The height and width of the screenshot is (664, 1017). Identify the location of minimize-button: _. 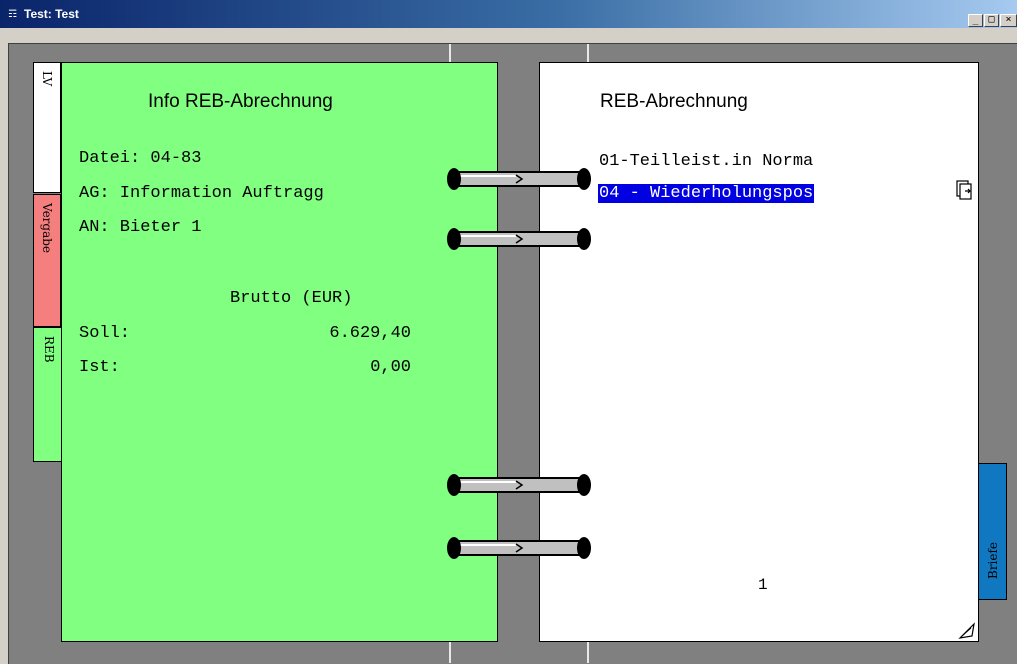
(975, 20).